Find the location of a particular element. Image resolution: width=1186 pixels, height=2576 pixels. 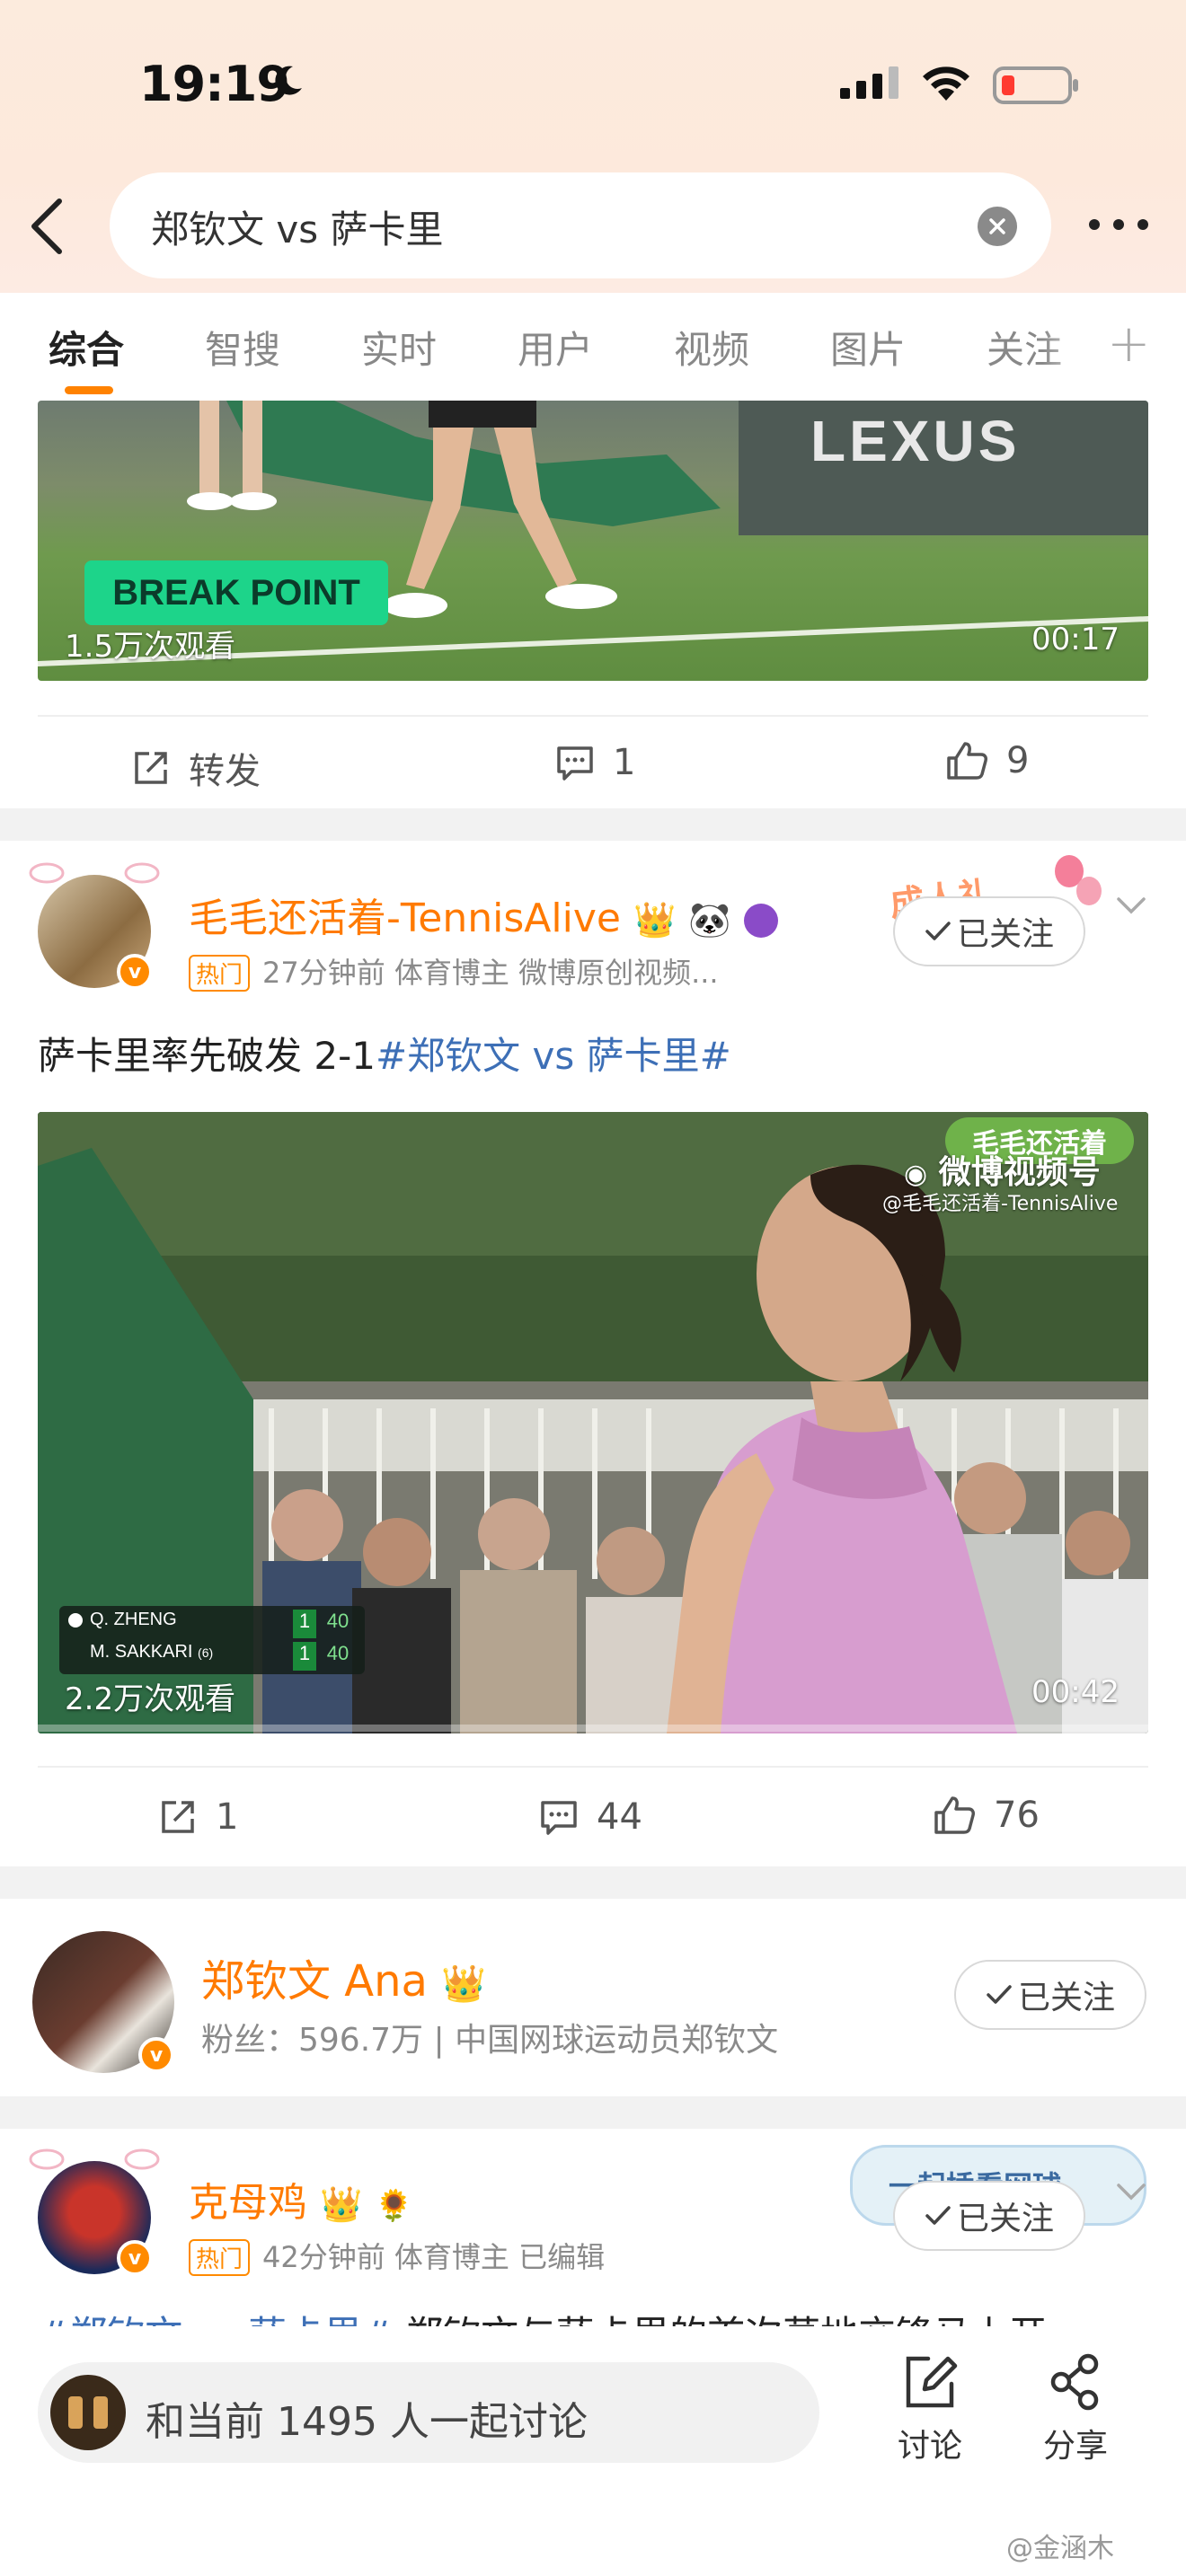

moon-icon is located at coordinates (288, 80).